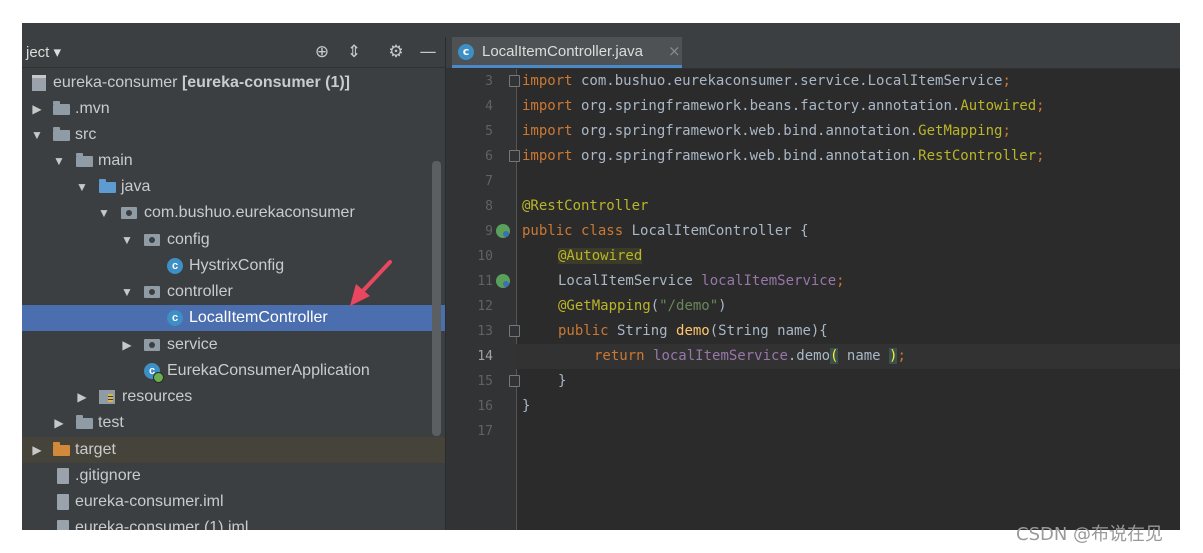 This screenshot has height=553, width=1203. What do you see at coordinates (600, 256) in the screenshot?
I see `code-line: @Autowired` at bounding box center [600, 256].